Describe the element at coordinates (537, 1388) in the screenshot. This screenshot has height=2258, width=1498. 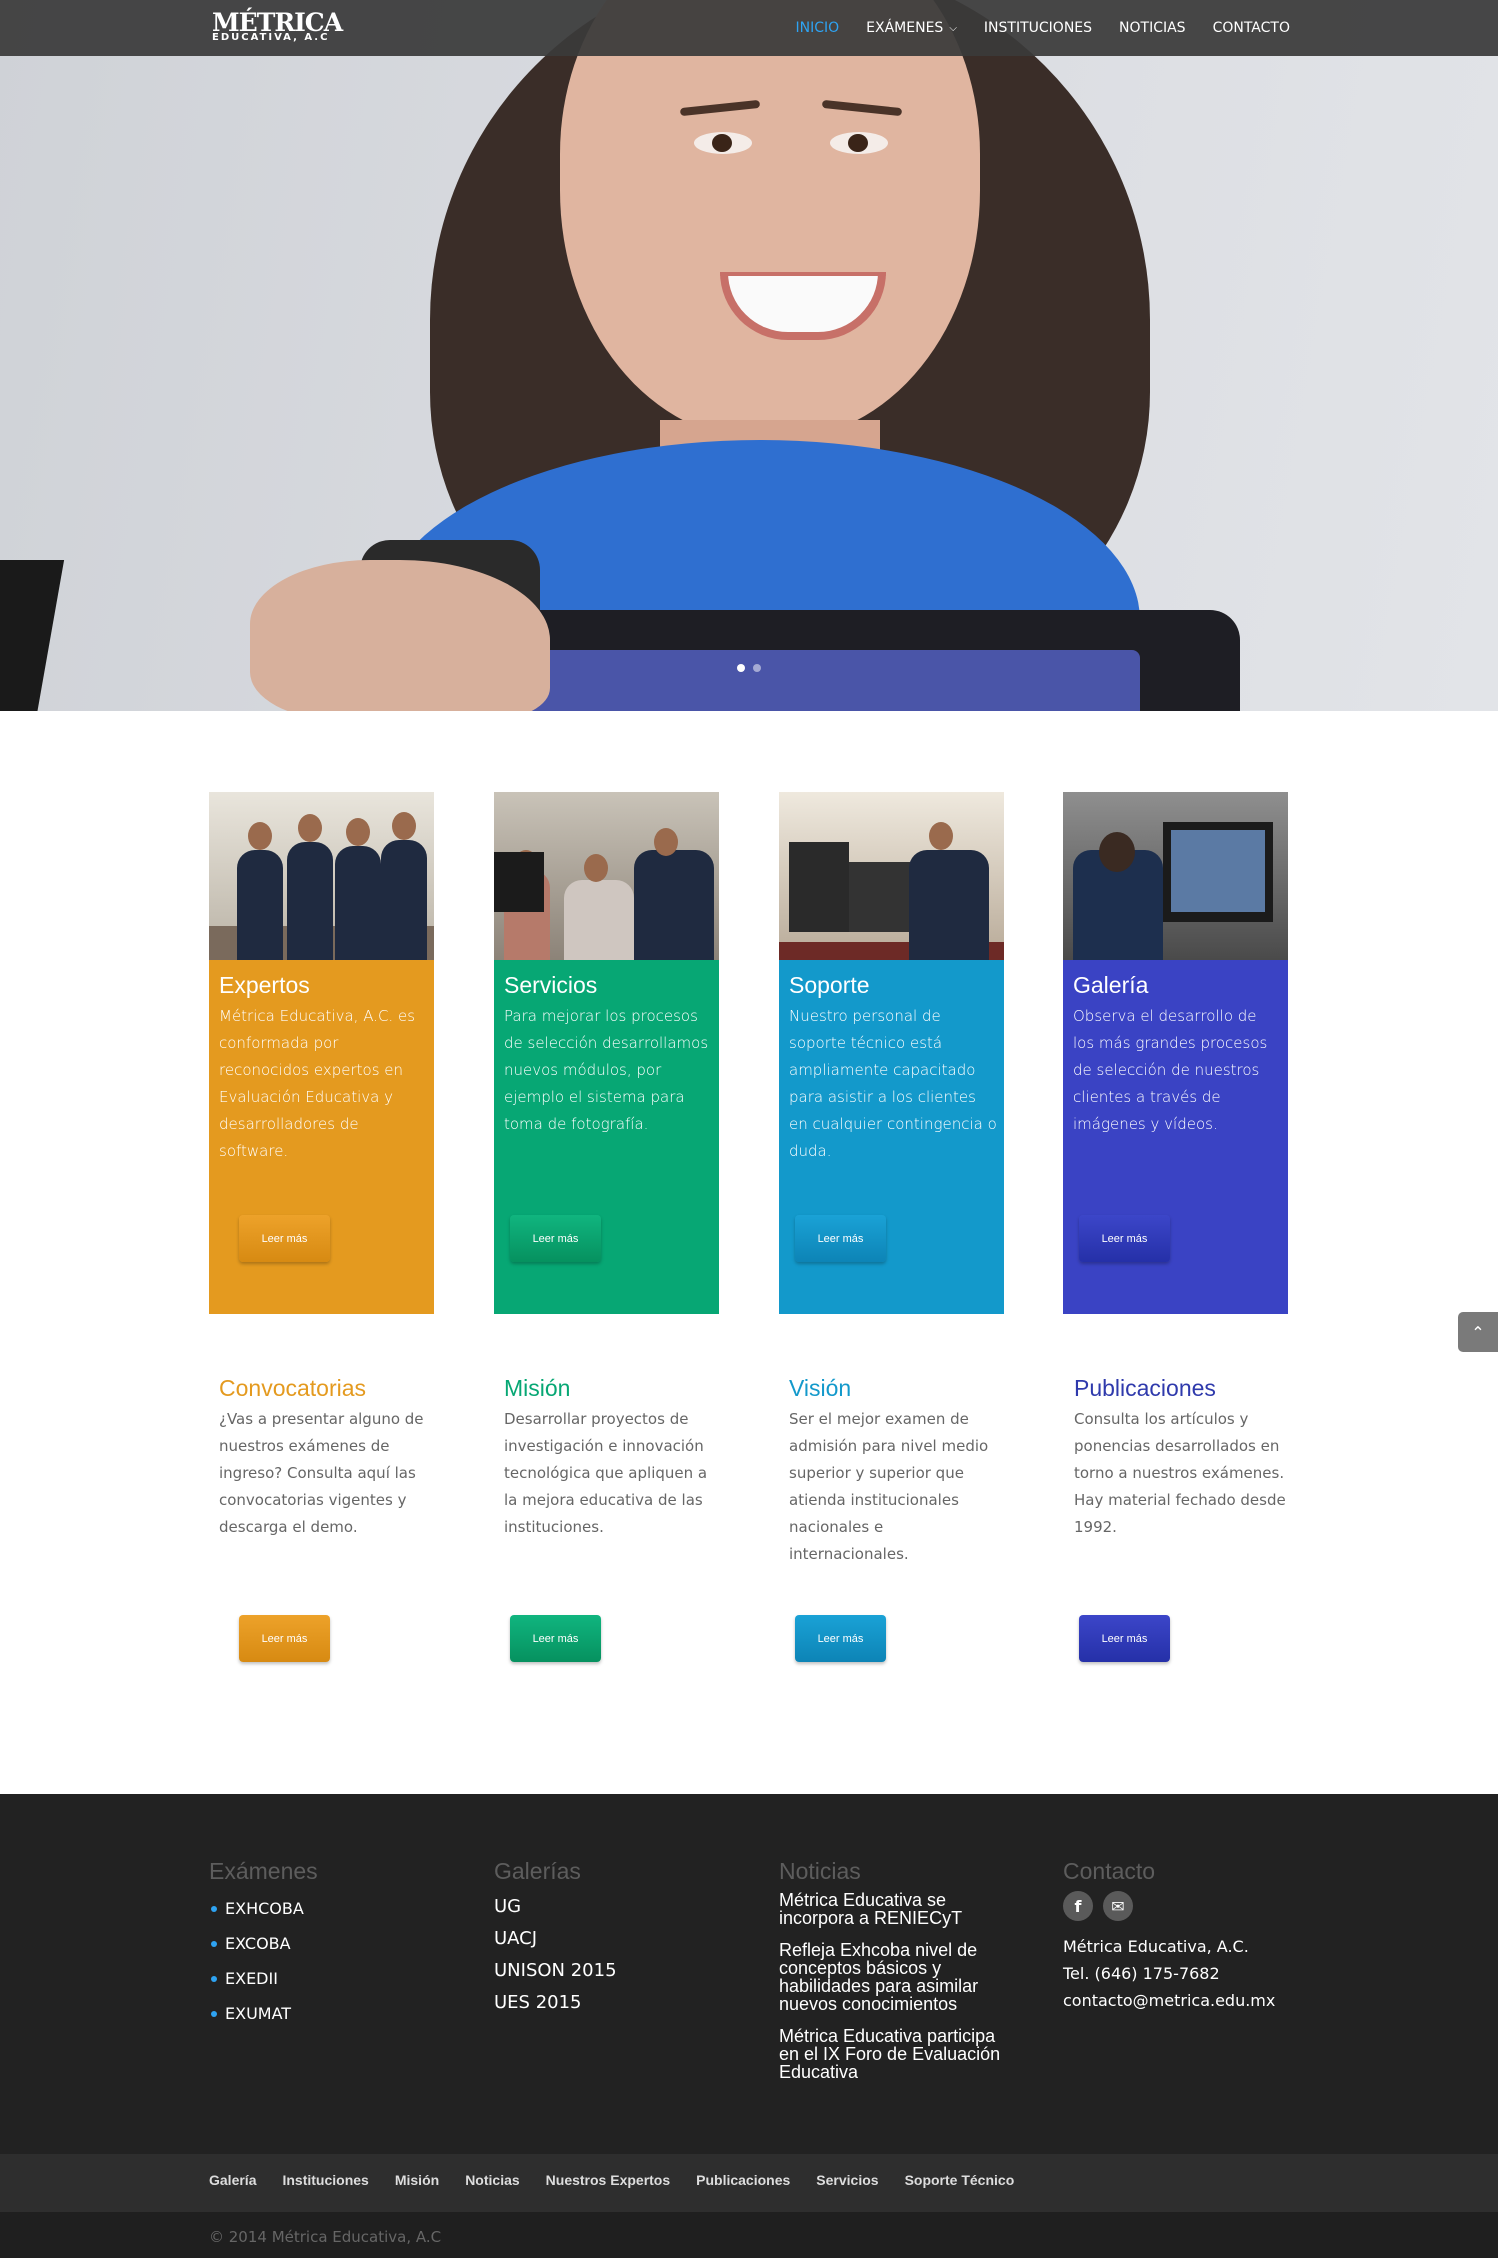
I see `info-title: Misión` at that location.